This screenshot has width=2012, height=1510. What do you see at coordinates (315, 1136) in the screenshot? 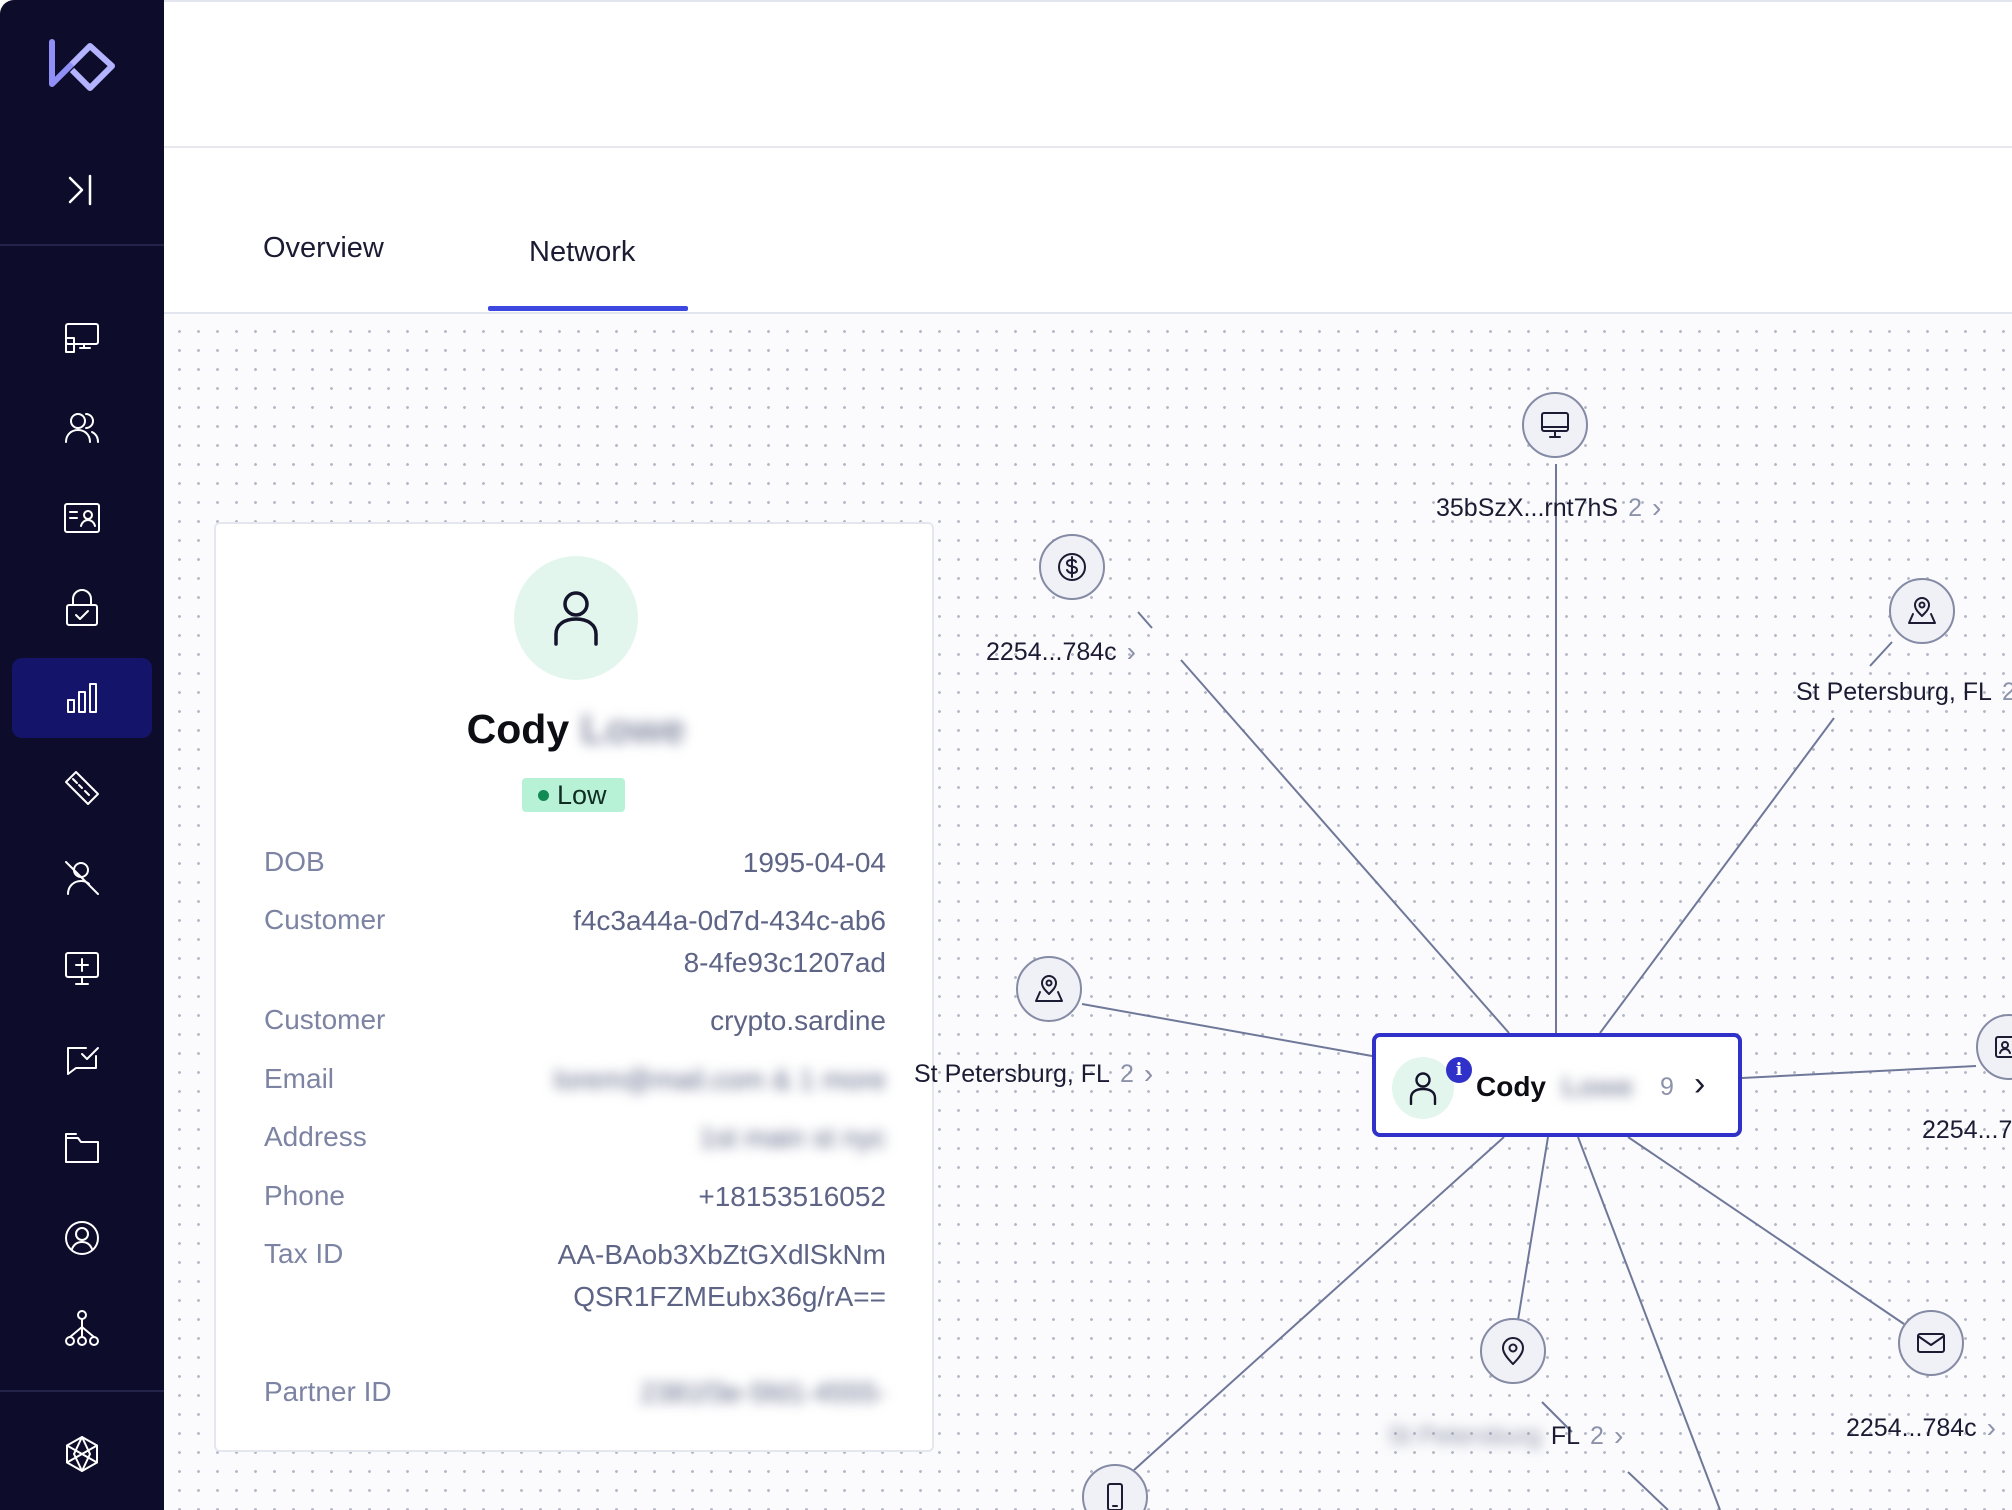
I see `address-label: Address` at bounding box center [315, 1136].